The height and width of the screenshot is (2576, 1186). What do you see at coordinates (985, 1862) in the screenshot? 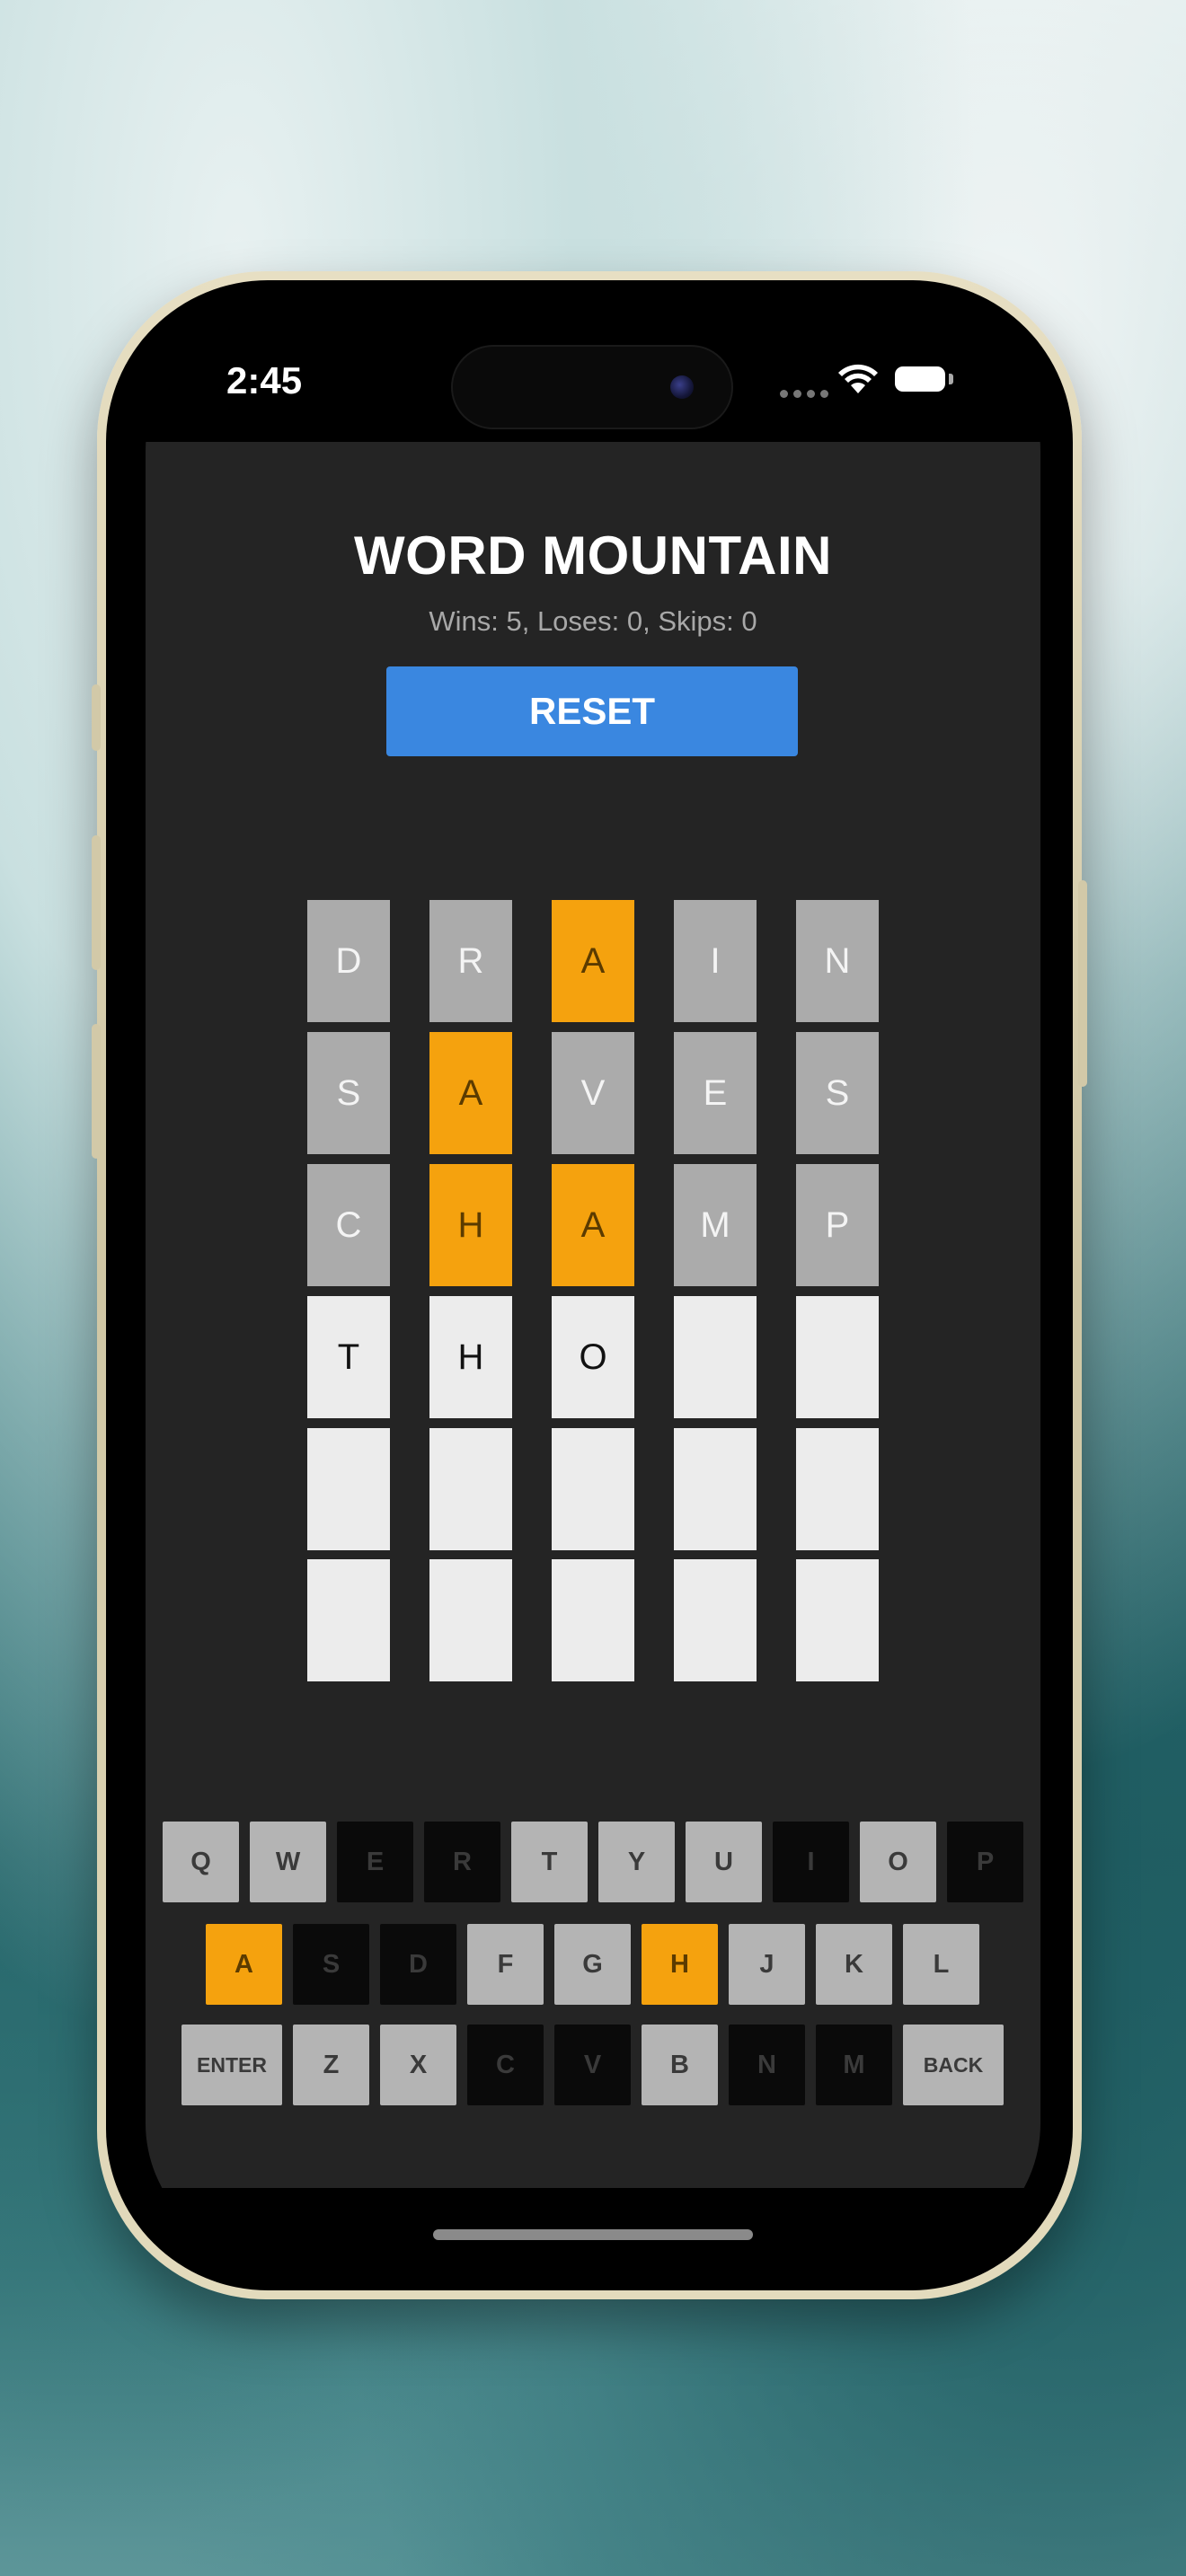
I see `key-p: P` at bounding box center [985, 1862].